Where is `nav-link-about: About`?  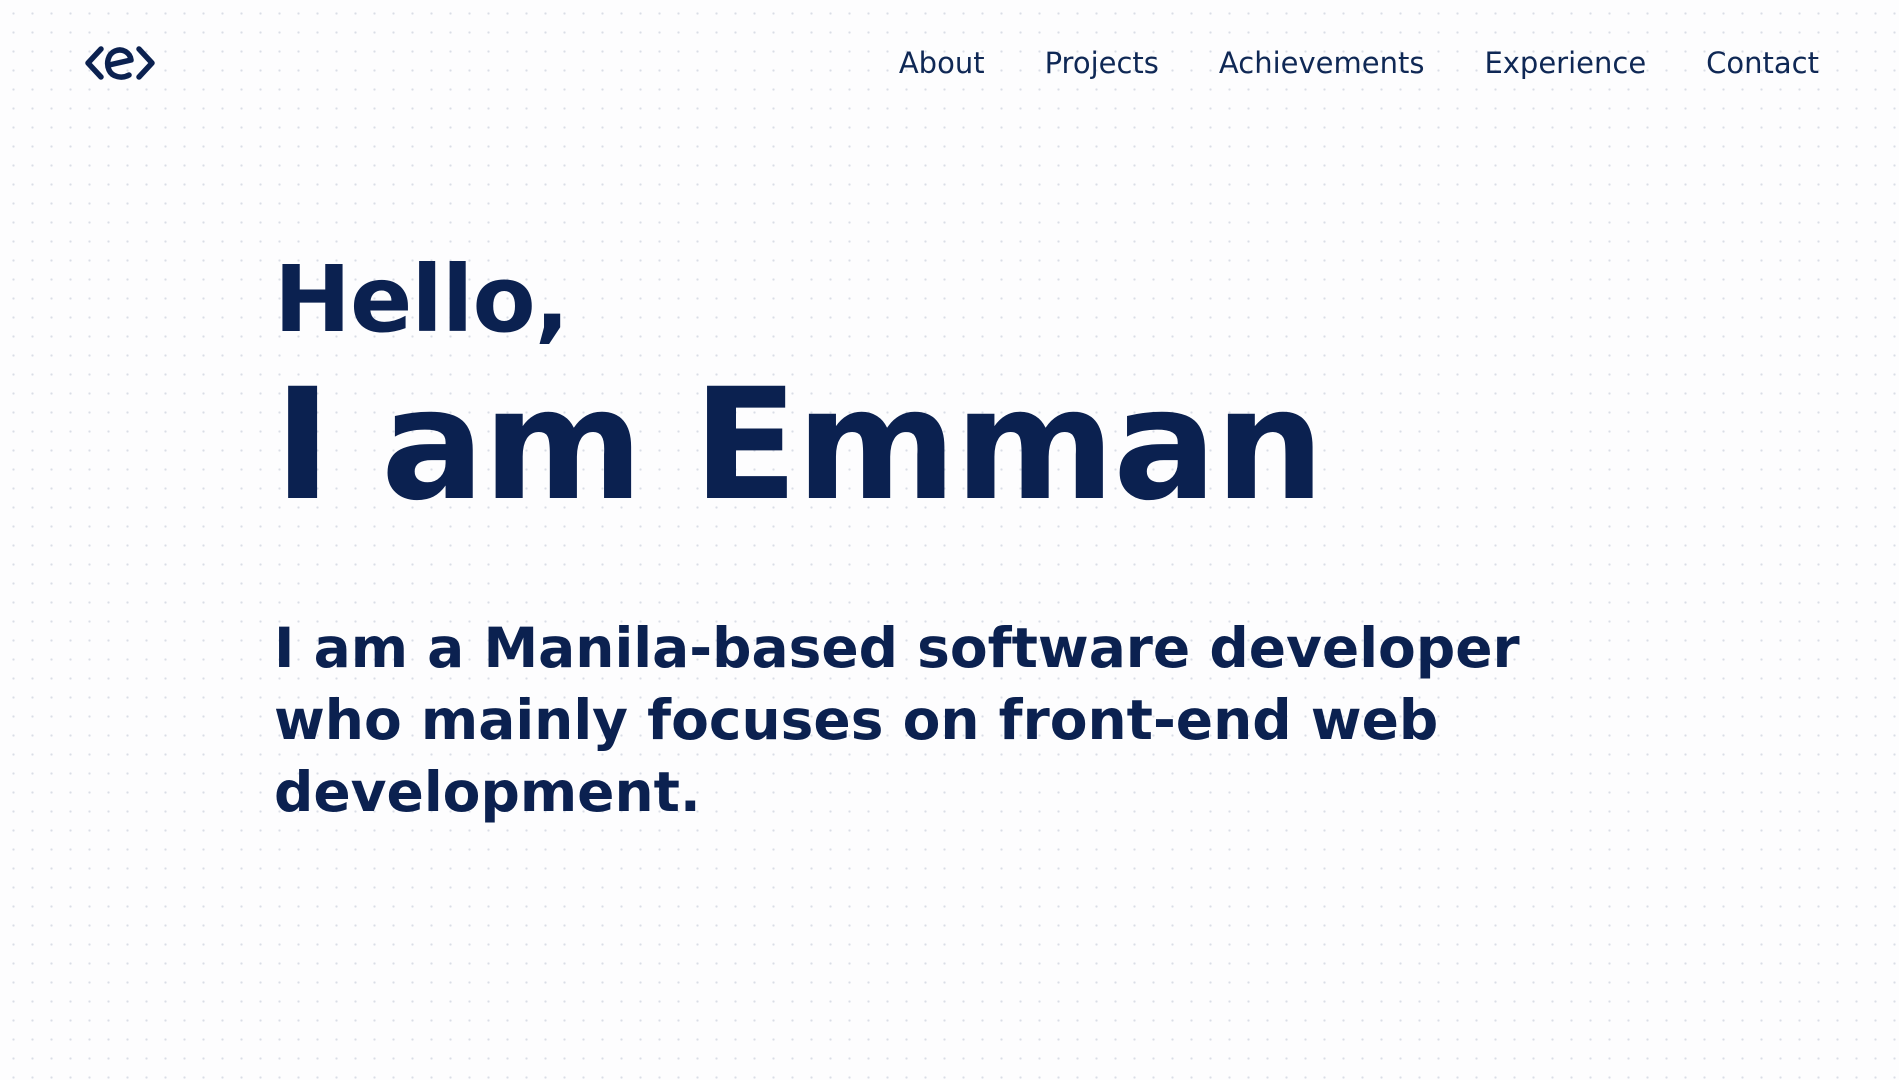
nav-link-about: About is located at coordinates (942, 63).